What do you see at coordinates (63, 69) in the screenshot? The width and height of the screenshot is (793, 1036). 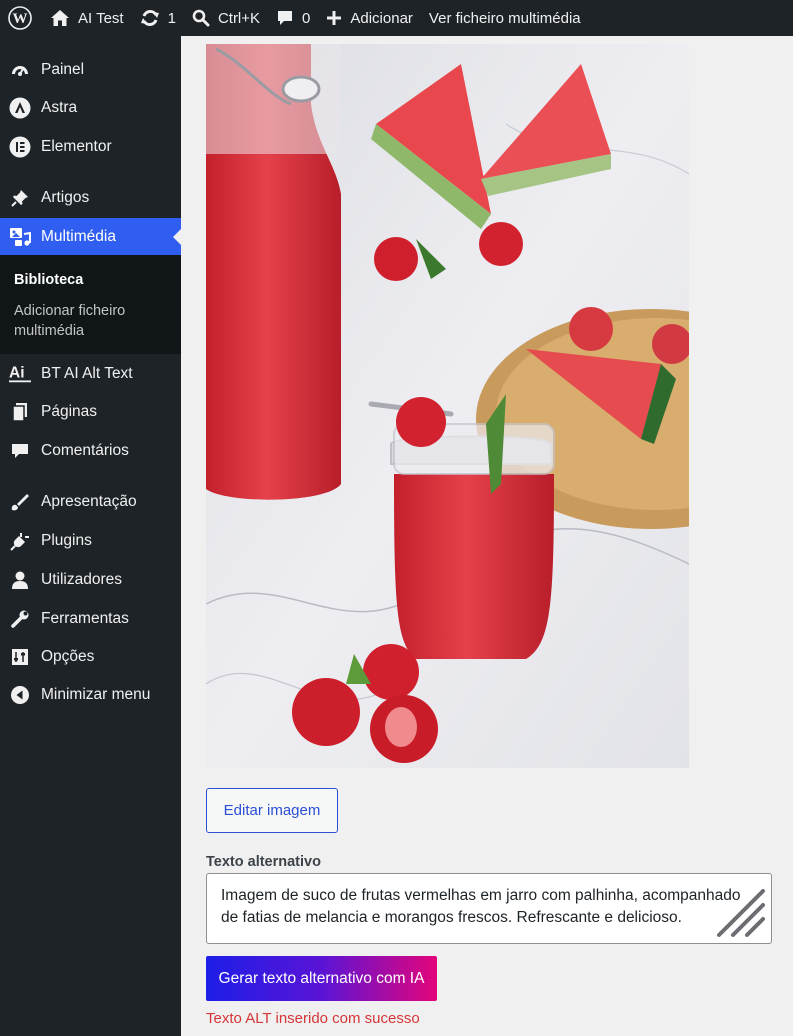 I see `menu-item-label: Painel` at bounding box center [63, 69].